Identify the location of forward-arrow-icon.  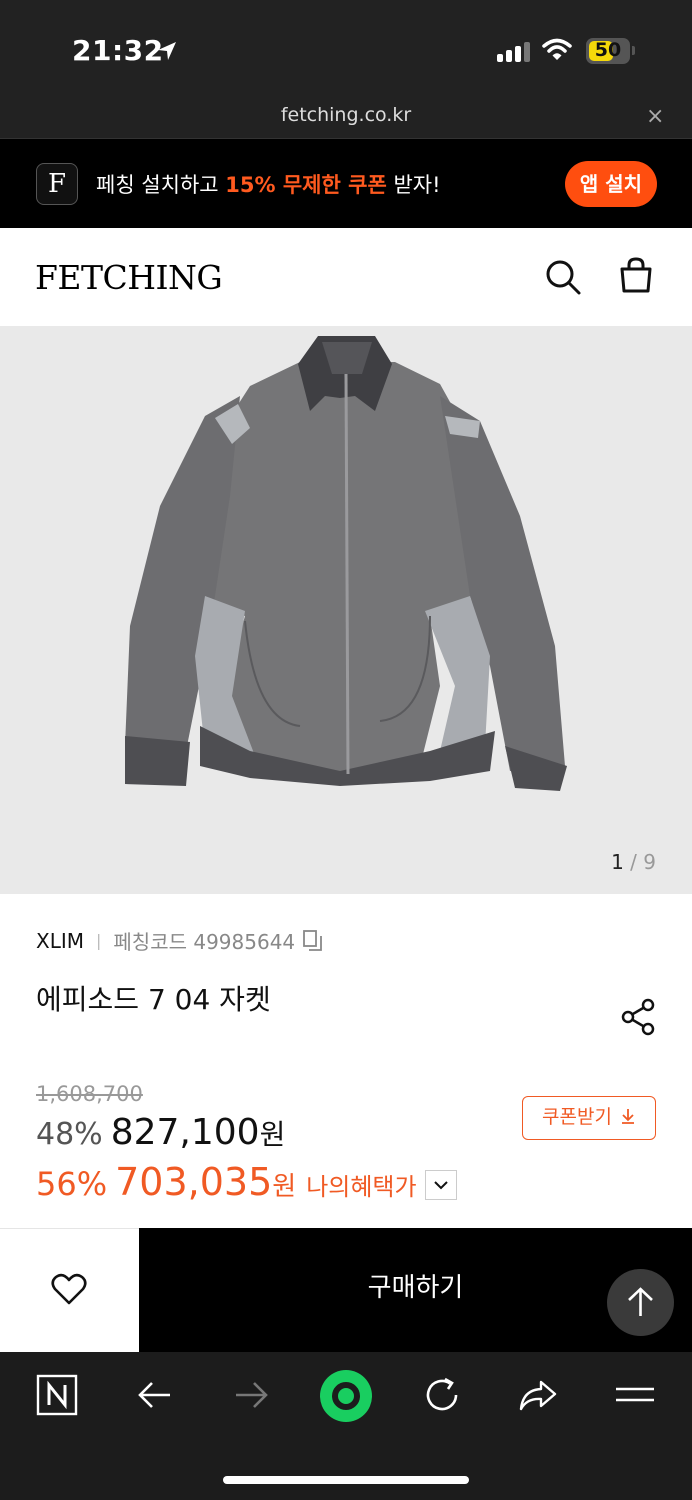
(251, 1395).